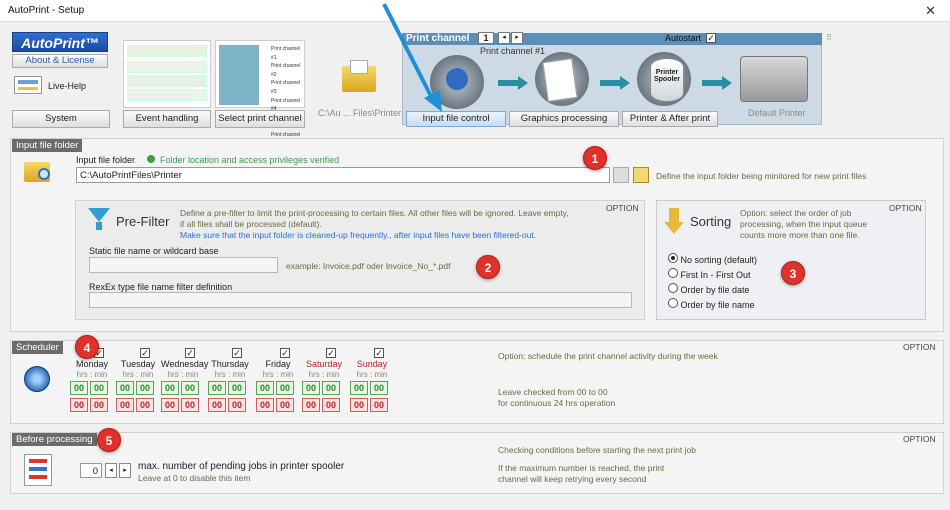 The width and height of the screenshot is (950, 510). I want to click on next-channel-button: ▸, so click(517, 38).